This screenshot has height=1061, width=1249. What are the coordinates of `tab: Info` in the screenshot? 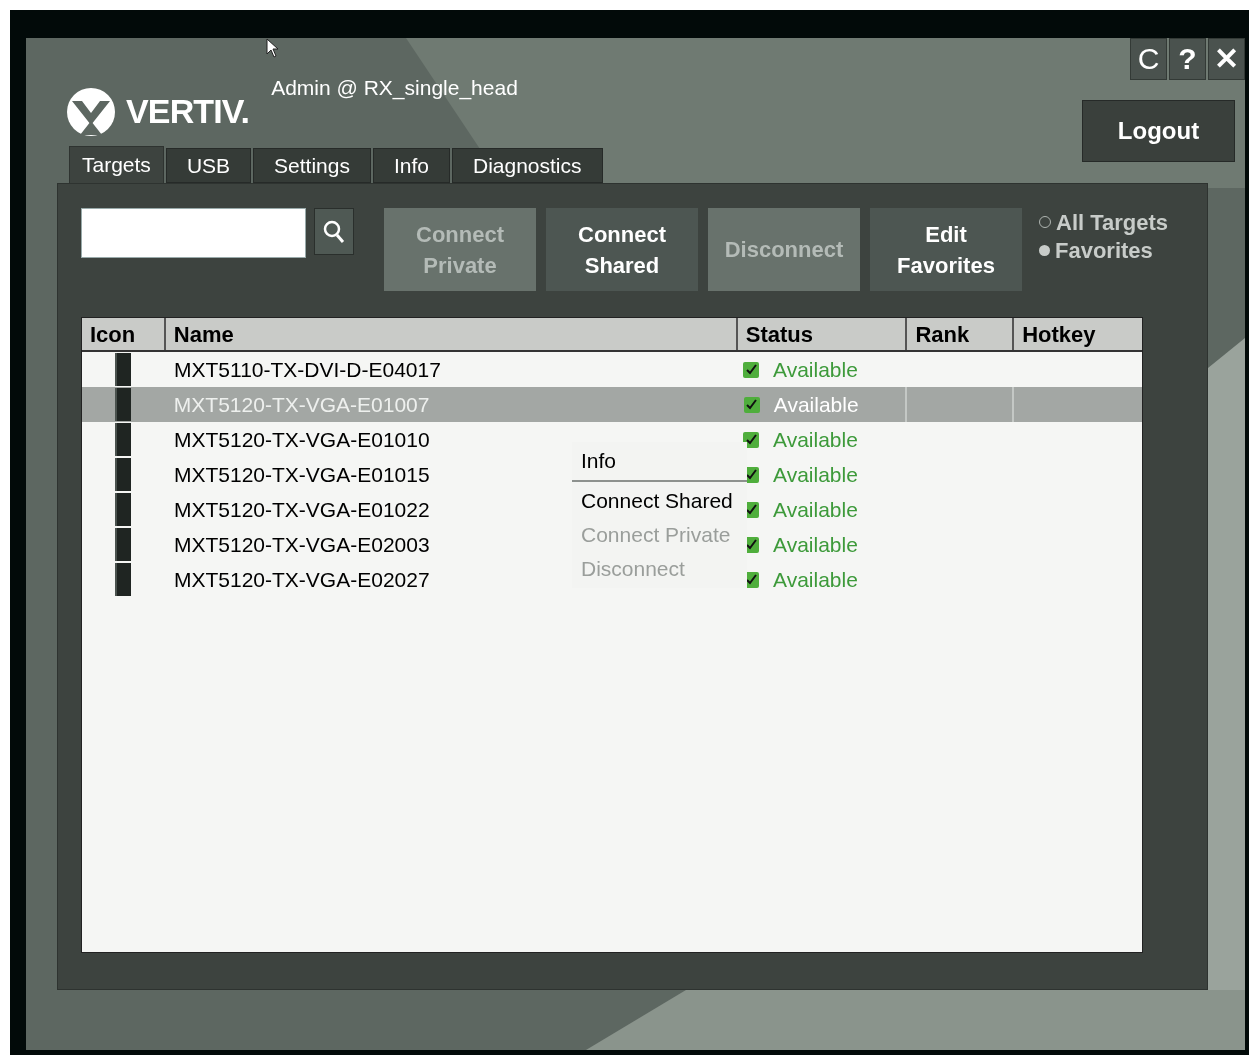 It's located at (411, 165).